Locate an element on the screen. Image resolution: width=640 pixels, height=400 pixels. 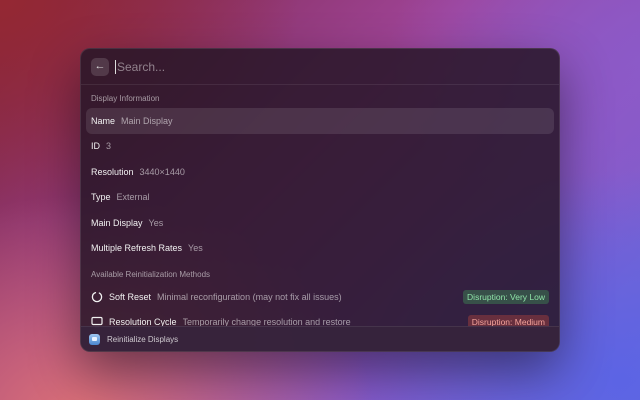
section-header-reinitialization-methods: Available Reinitialization Methods is located at coordinates (151, 274).